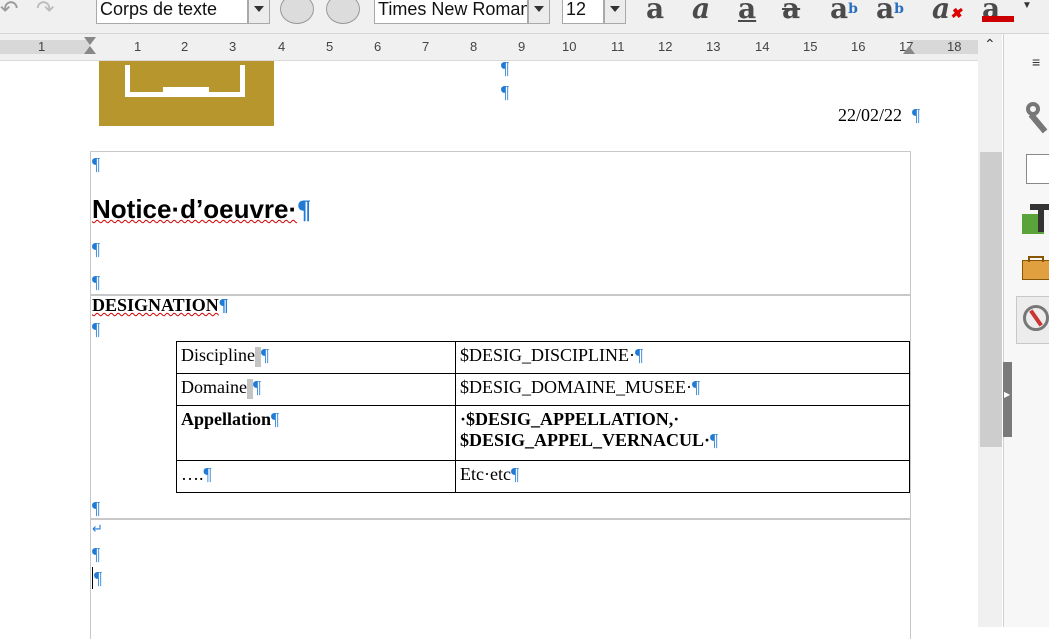 The width and height of the screenshot is (1049, 639). What do you see at coordinates (316, 357) in the screenshot?
I see `table-cell-label: Discipline ¶` at bounding box center [316, 357].